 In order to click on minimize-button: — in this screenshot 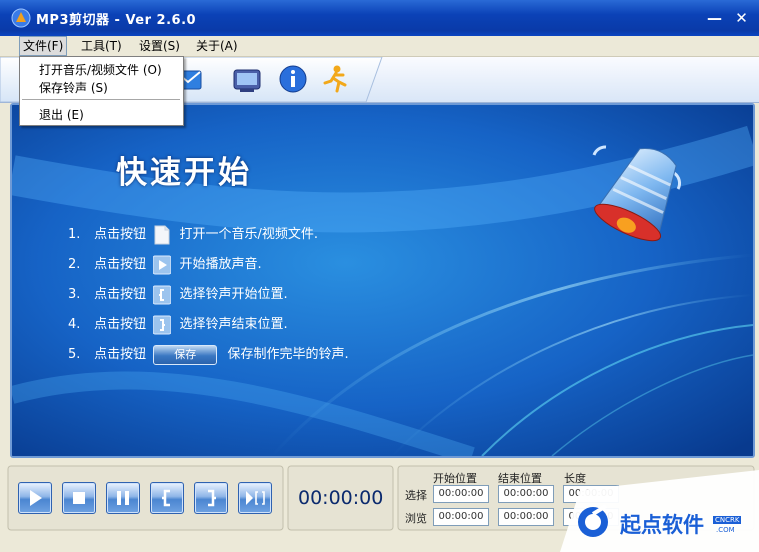, I will do `click(714, 18)`.